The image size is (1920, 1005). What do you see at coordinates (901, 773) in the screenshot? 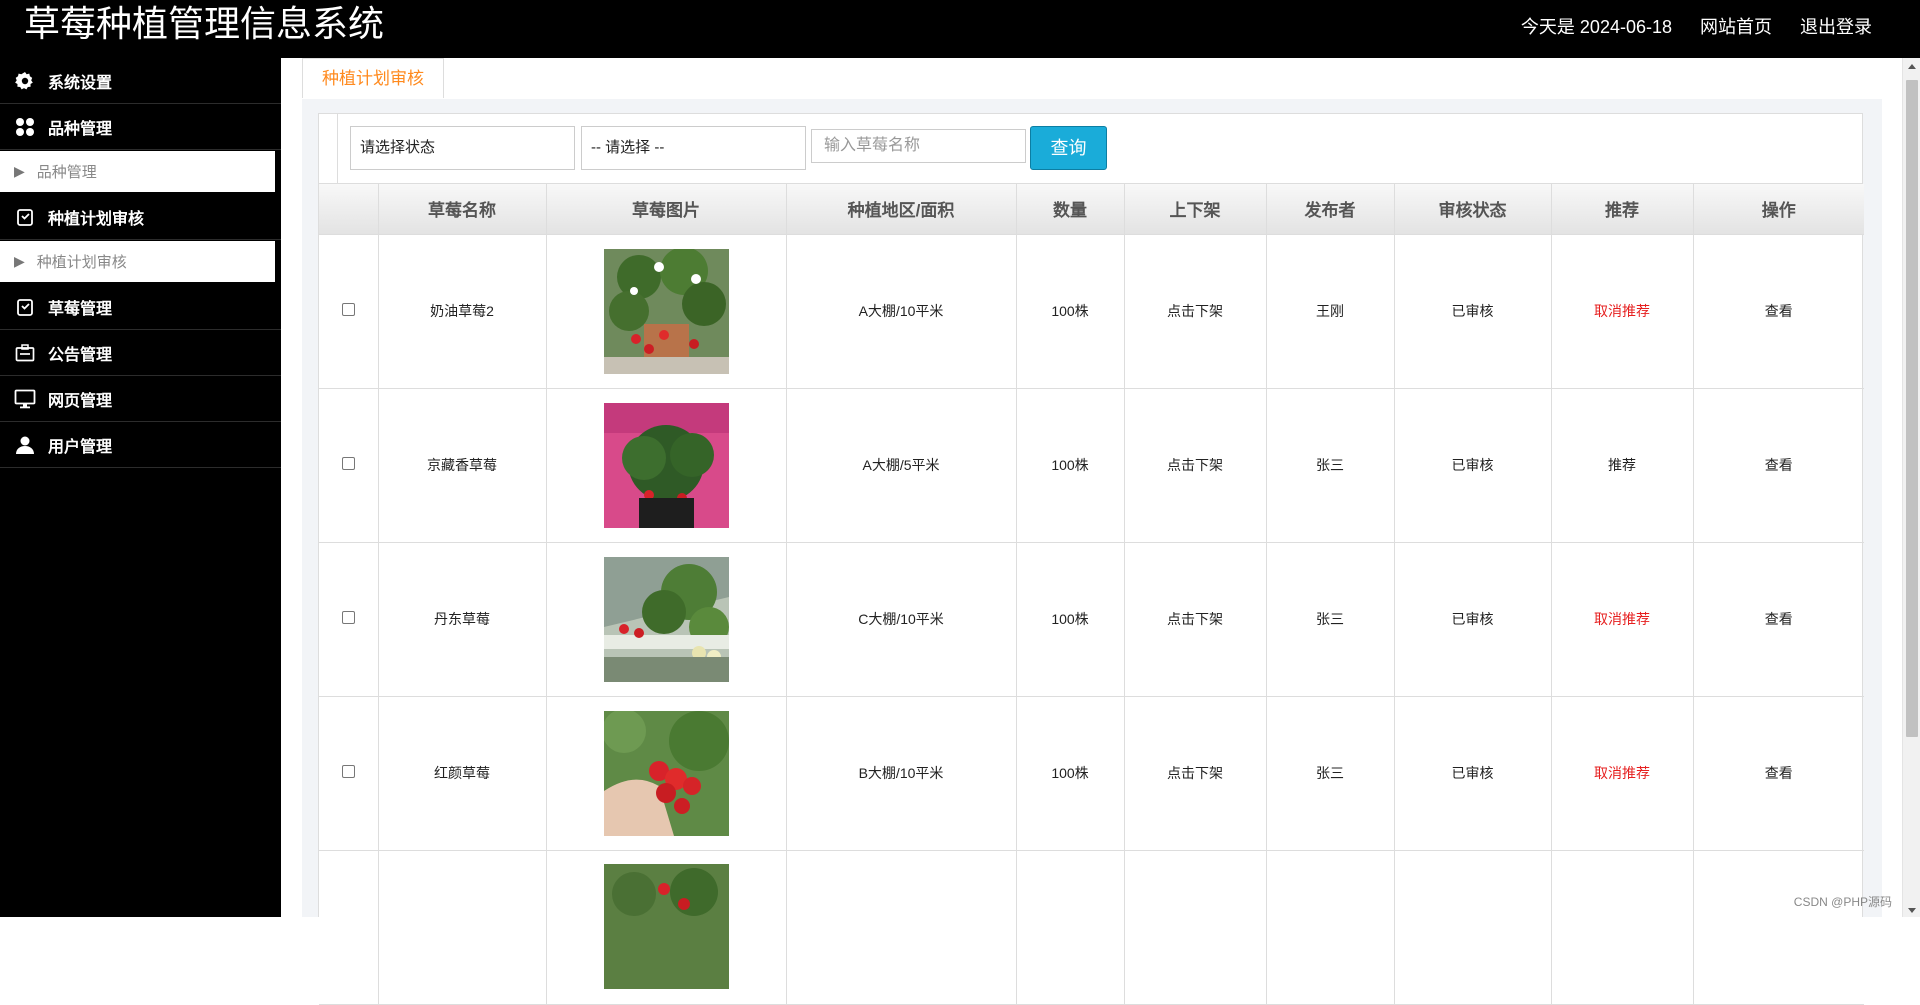
I see `cell-area: B大棚/10平米` at bounding box center [901, 773].